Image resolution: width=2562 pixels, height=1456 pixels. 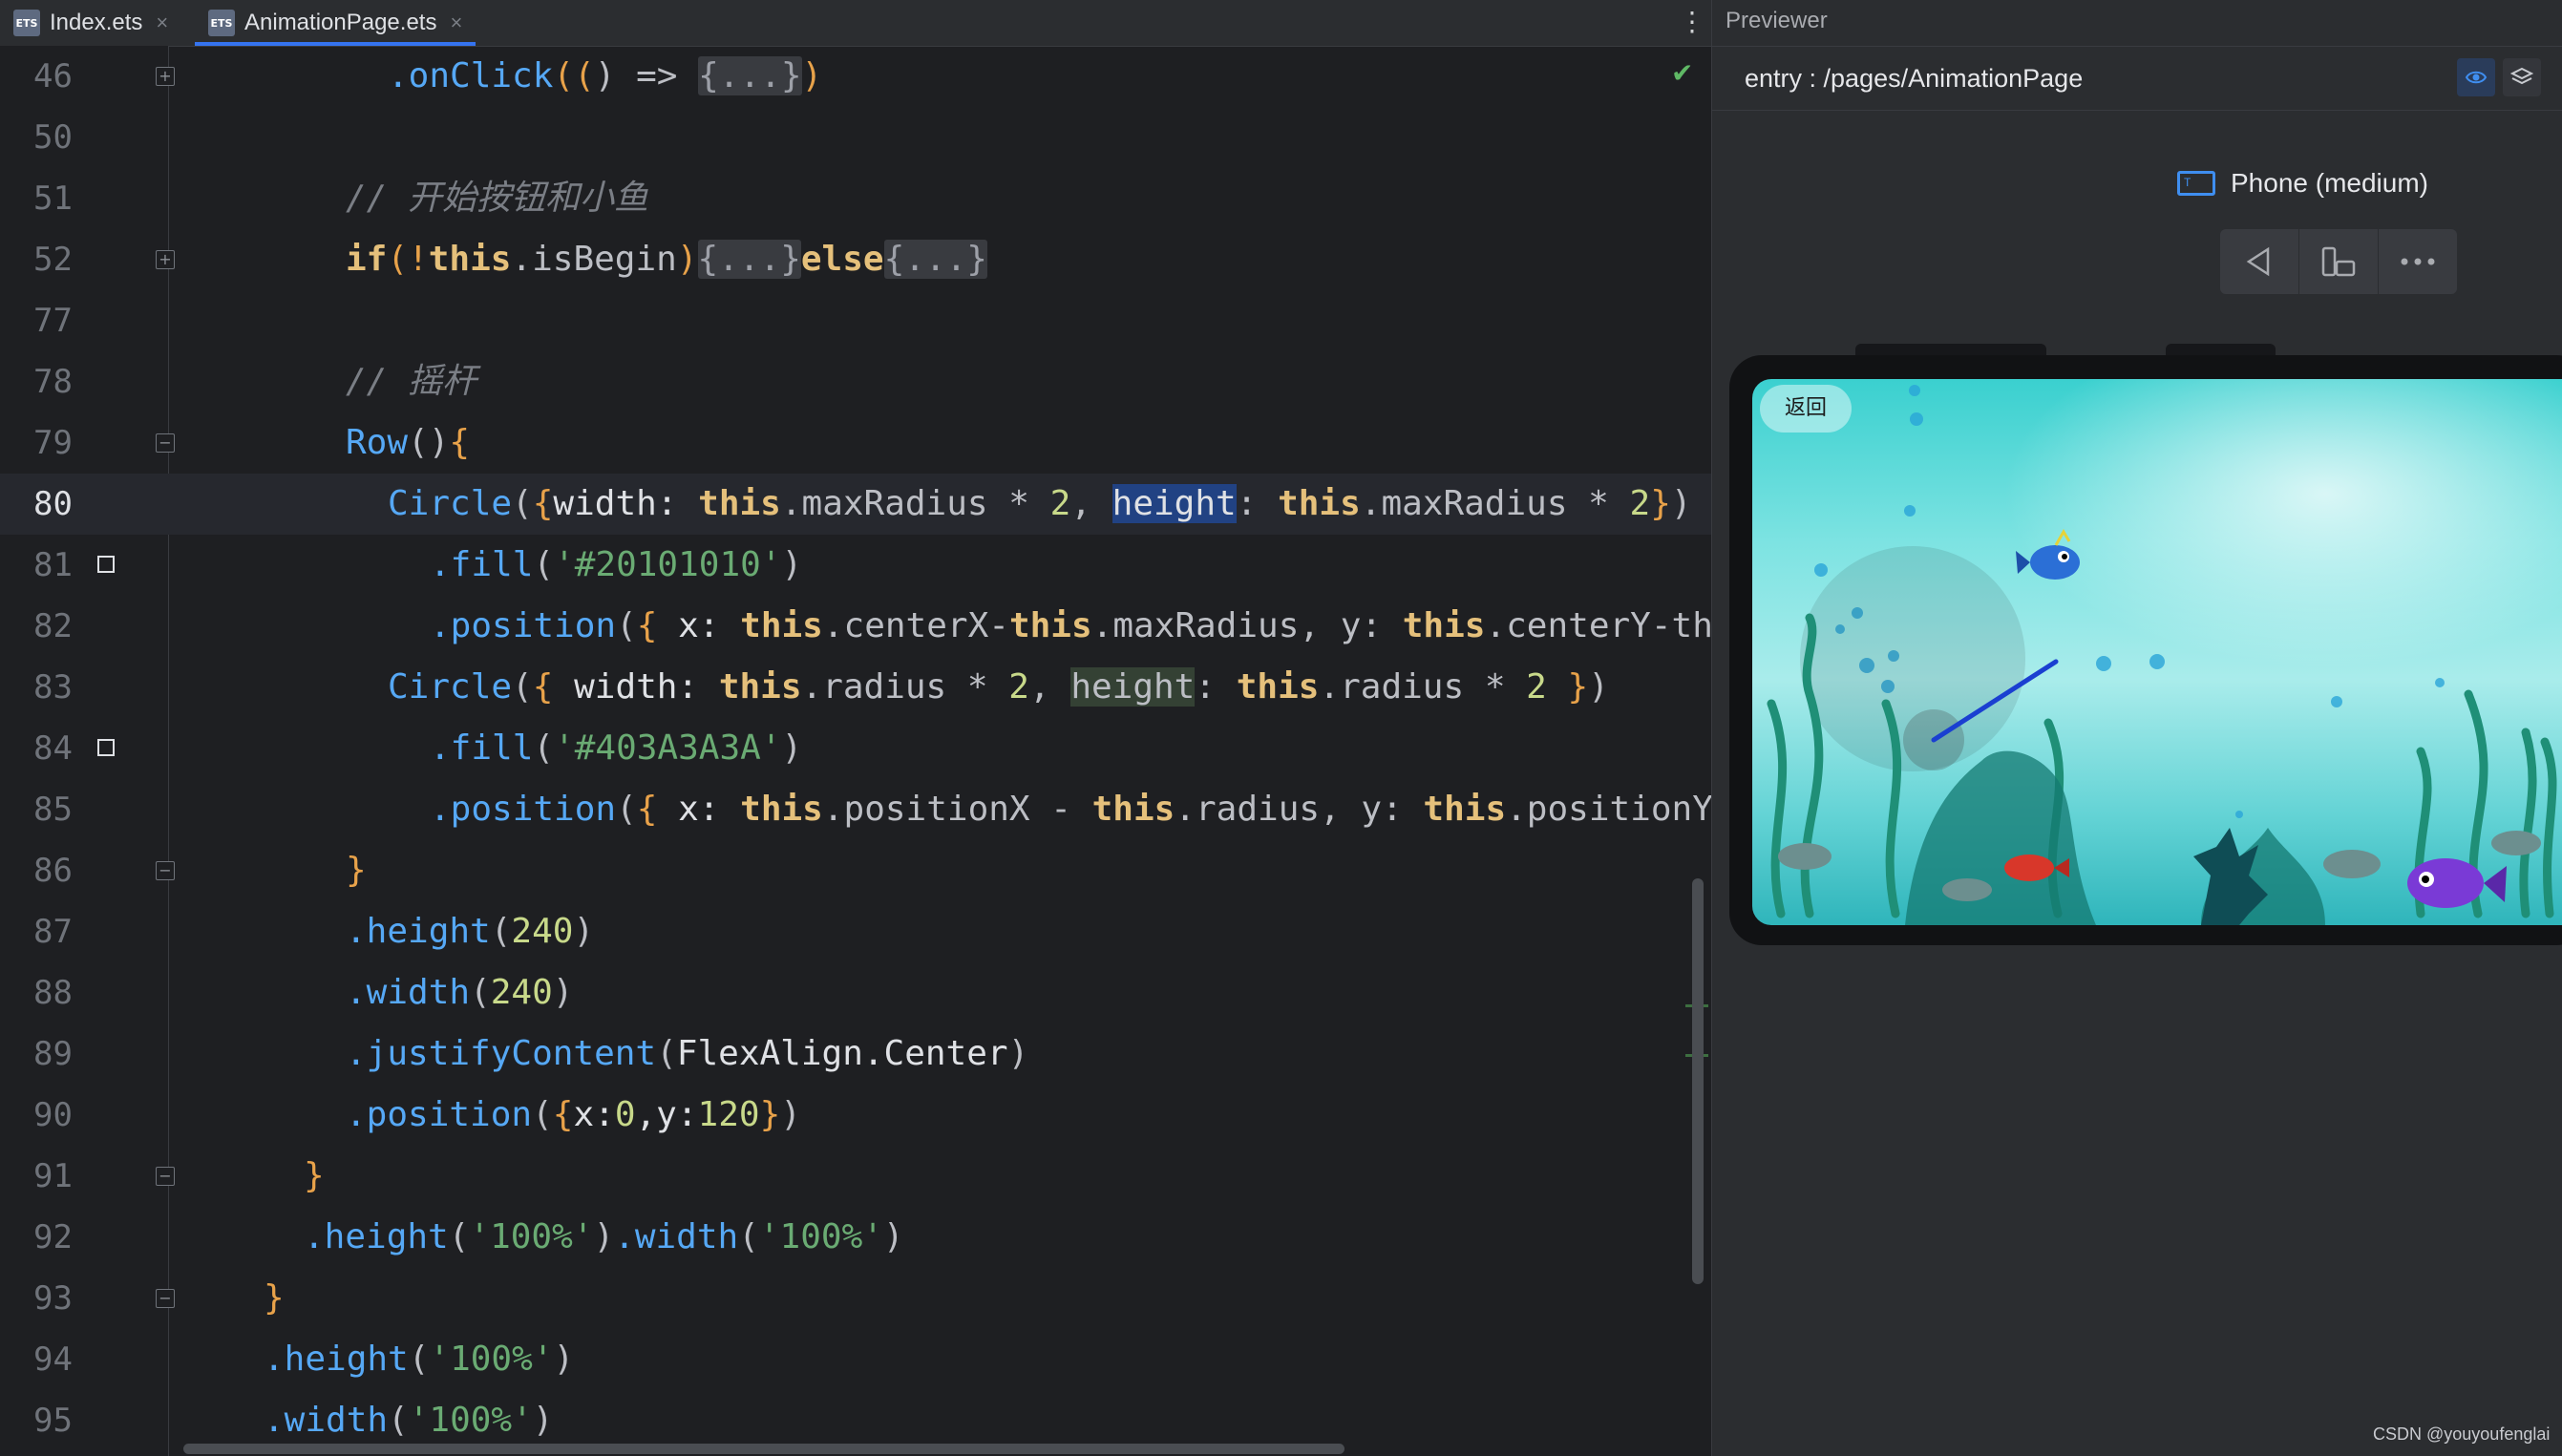 I want to click on layers-icon, so click(x=2521, y=76).